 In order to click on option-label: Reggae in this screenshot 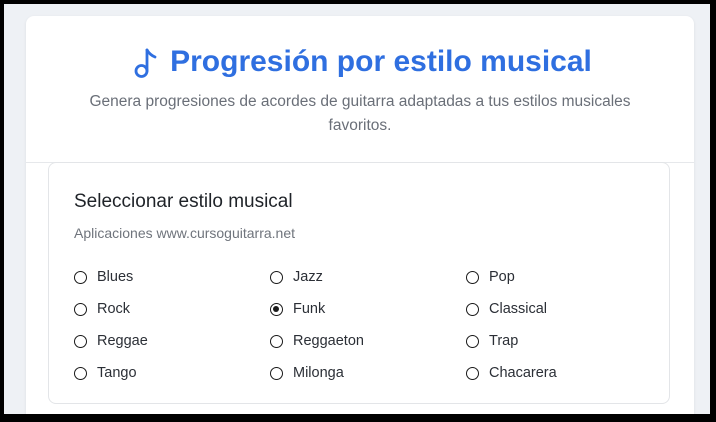, I will do `click(122, 341)`.